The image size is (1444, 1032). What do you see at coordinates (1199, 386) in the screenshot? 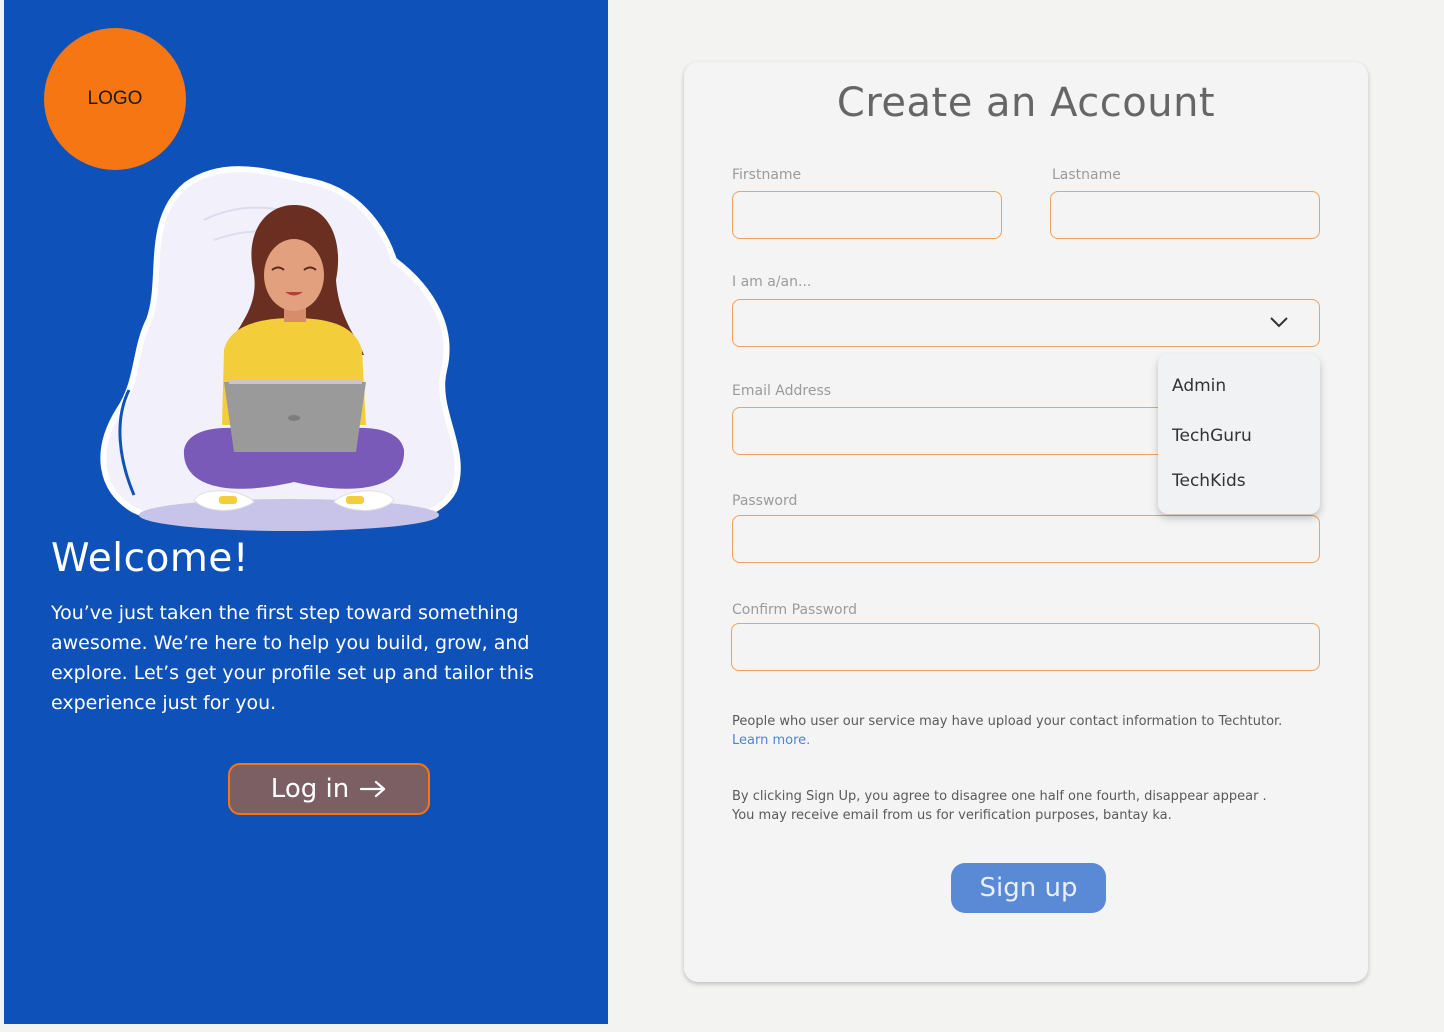
I see `role-option-admin: Admin` at bounding box center [1199, 386].